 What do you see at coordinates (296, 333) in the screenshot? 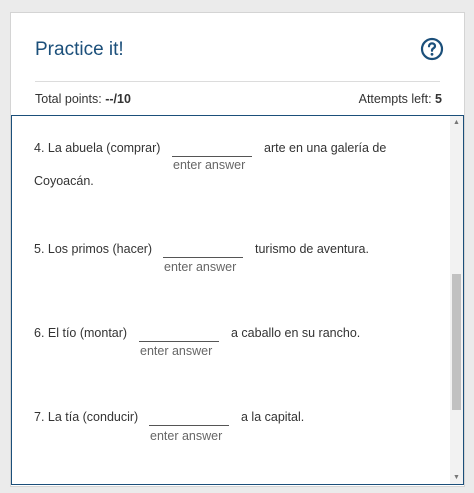
I see `question-suffix: a caballo en su rancho.` at bounding box center [296, 333].